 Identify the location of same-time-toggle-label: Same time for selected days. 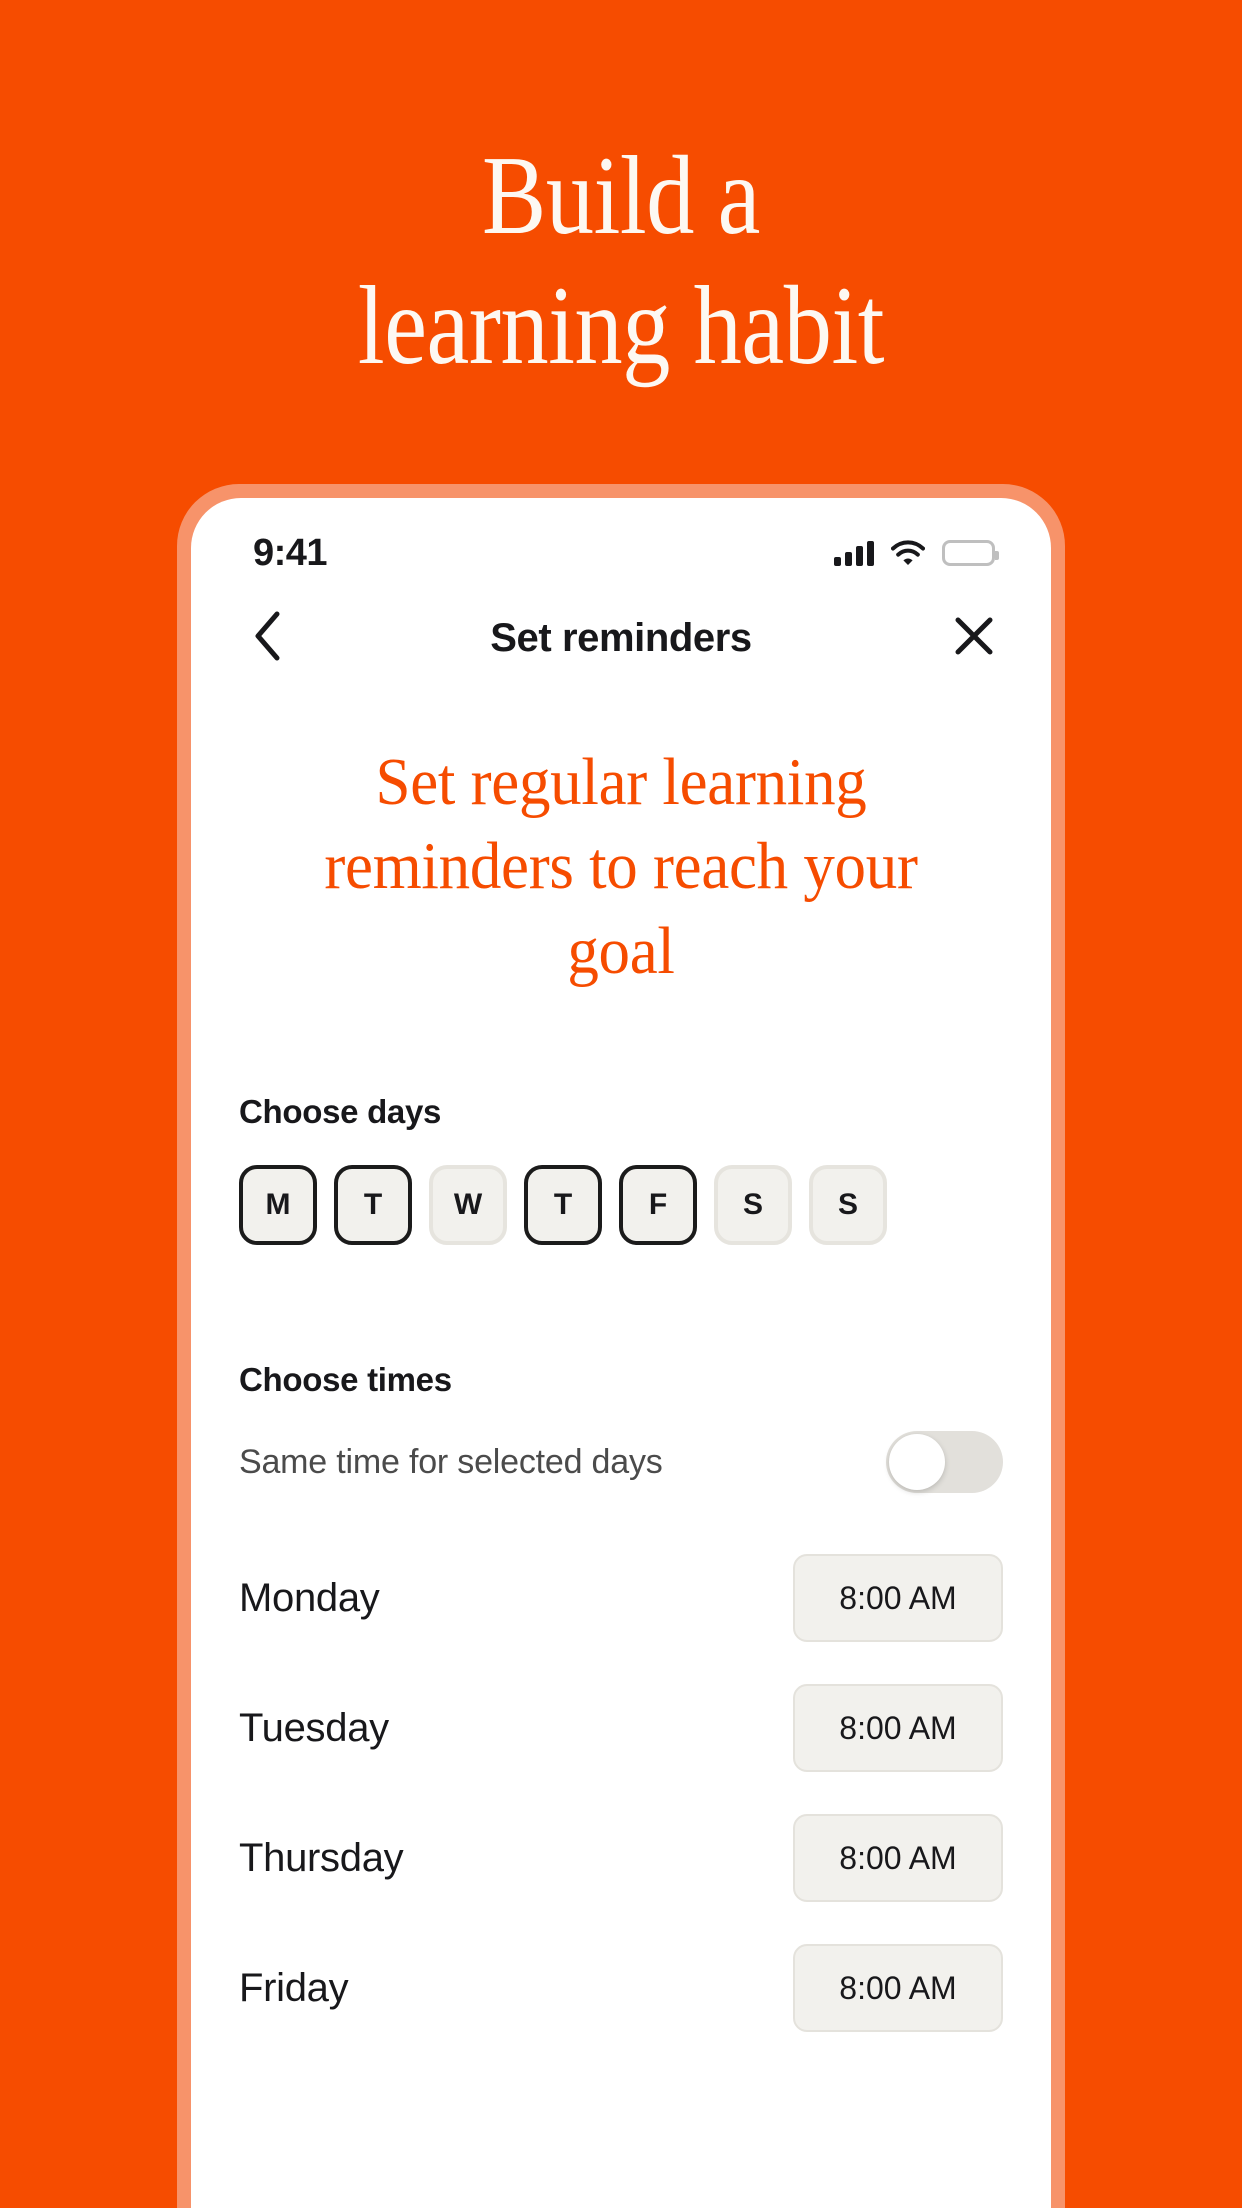
(451, 1461).